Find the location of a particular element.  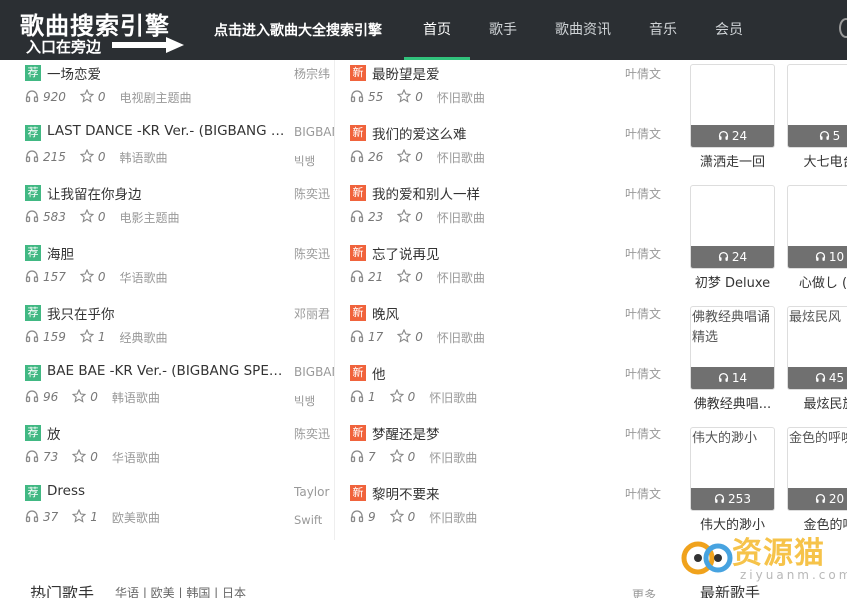

album-card: 最炫民风 45 is located at coordinates (817, 348).